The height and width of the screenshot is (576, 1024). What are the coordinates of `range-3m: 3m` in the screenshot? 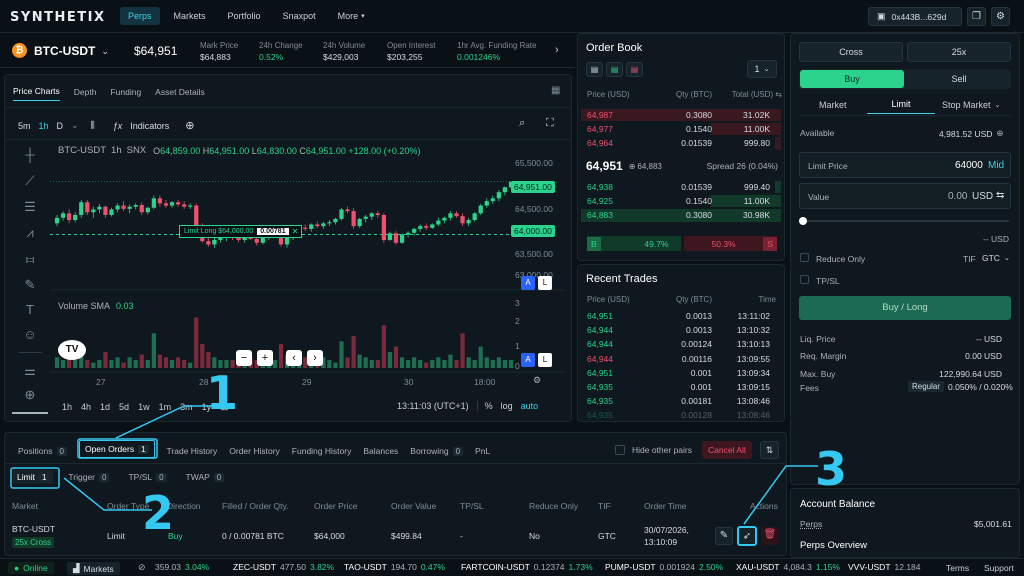 It's located at (186, 407).